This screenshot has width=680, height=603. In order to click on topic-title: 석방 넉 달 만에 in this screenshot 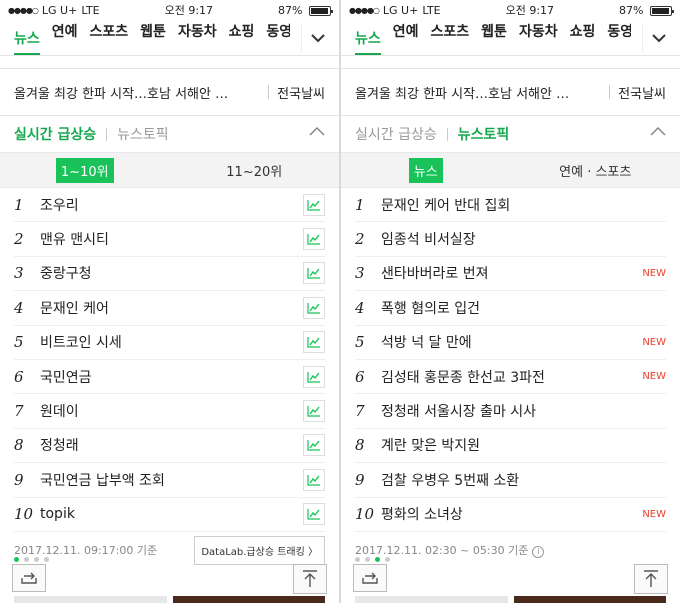, I will do `click(511, 342)`.